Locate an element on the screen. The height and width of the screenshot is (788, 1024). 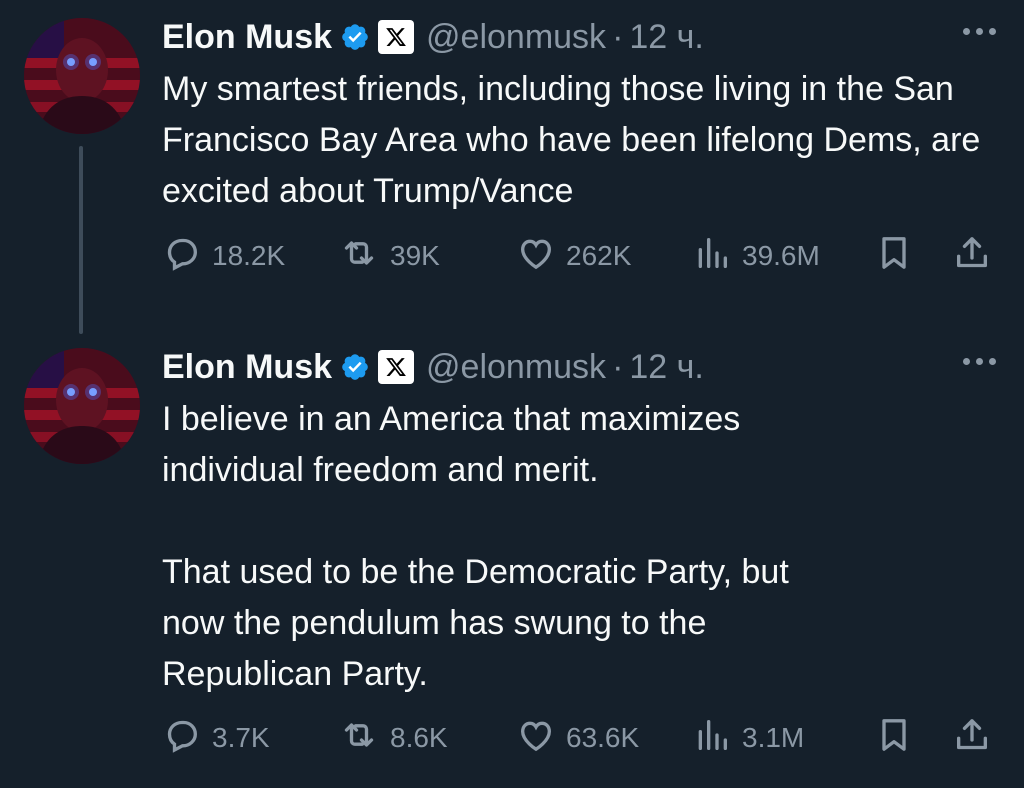
action-bar: 18.2K 39K 262K 39.6M is located at coordinates (582, 256).